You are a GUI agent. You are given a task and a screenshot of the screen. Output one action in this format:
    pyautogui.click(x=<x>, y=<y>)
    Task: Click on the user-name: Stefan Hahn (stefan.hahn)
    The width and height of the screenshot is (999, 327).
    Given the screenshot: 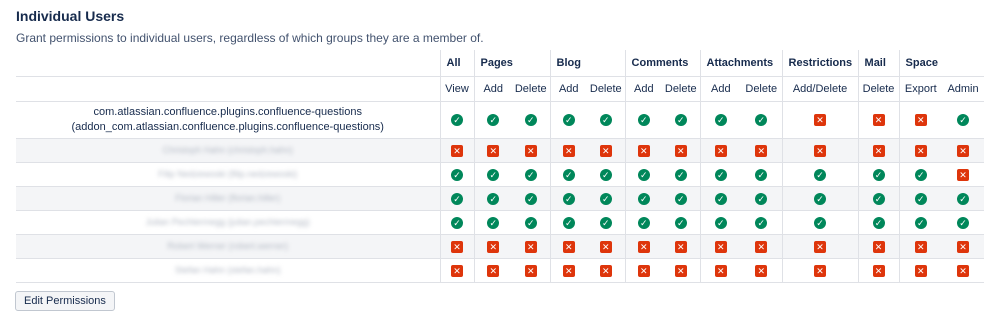 What is the action you would take?
    pyautogui.click(x=228, y=271)
    